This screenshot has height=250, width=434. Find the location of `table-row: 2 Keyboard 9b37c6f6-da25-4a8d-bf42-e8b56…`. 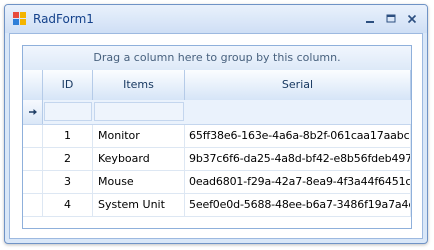

table-row: 2 Keyboard 9b37c6f6-da25-4a8d-bf42-e8b56… is located at coordinates (217, 159).